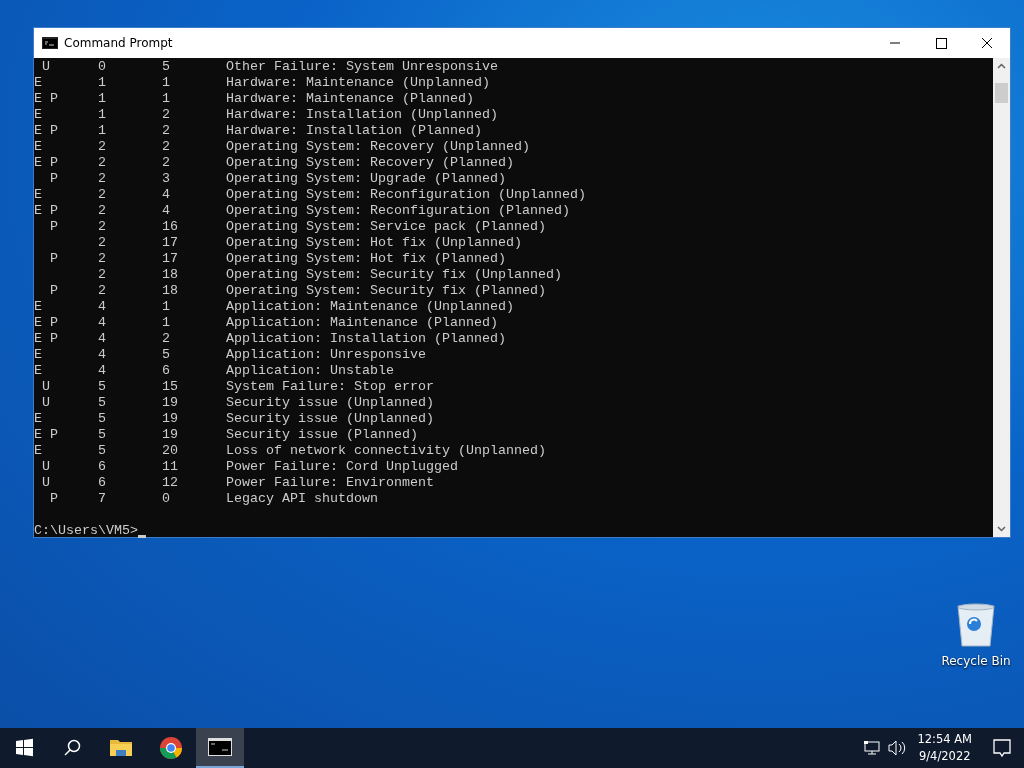 This screenshot has height=768, width=1024. Describe the element at coordinates (118, 43) in the screenshot. I see `window-title: Command Prompt` at that location.